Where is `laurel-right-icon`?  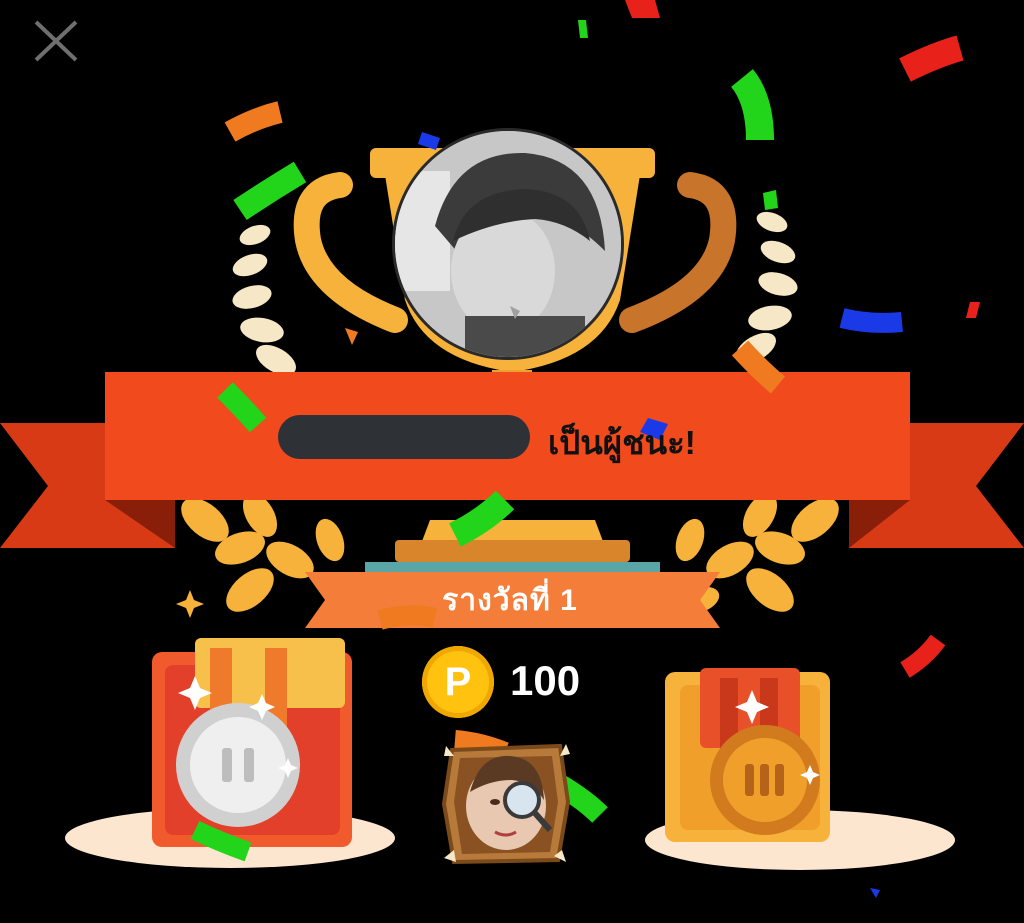
laurel-right-icon is located at coordinates (767, 287).